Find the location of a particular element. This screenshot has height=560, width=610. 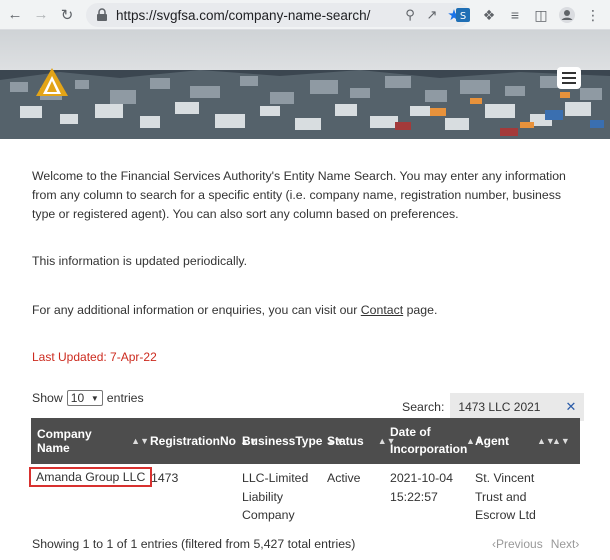

url-text: https://svgfsa.com/company-name-search/ is located at coordinates (243, 15).